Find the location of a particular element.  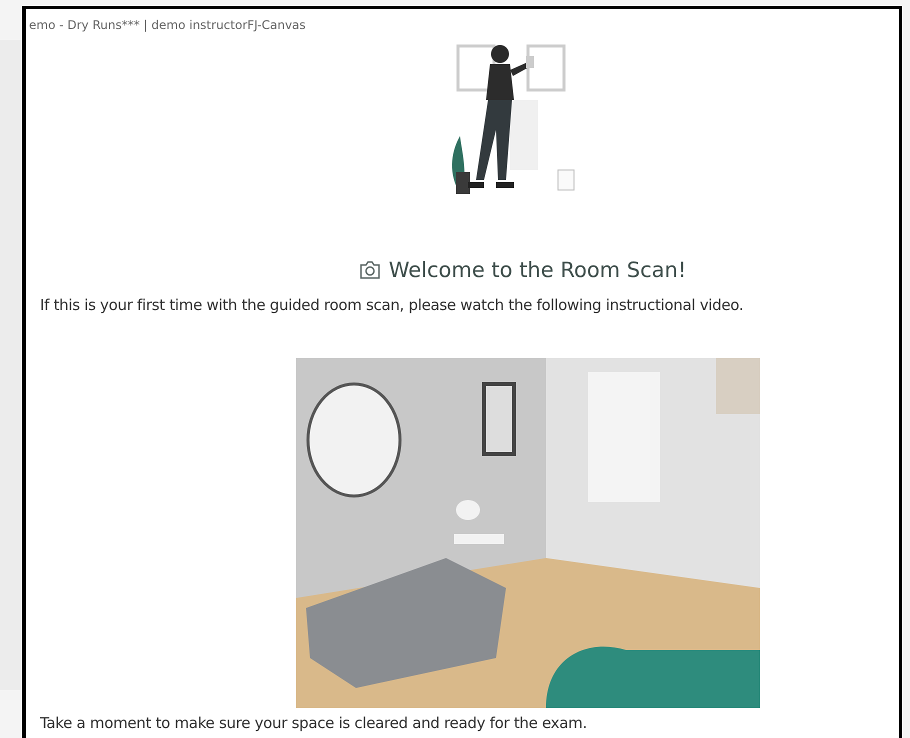

dialog-heading: Welcome to the Room Scan! is located at coordinates (537, 270).